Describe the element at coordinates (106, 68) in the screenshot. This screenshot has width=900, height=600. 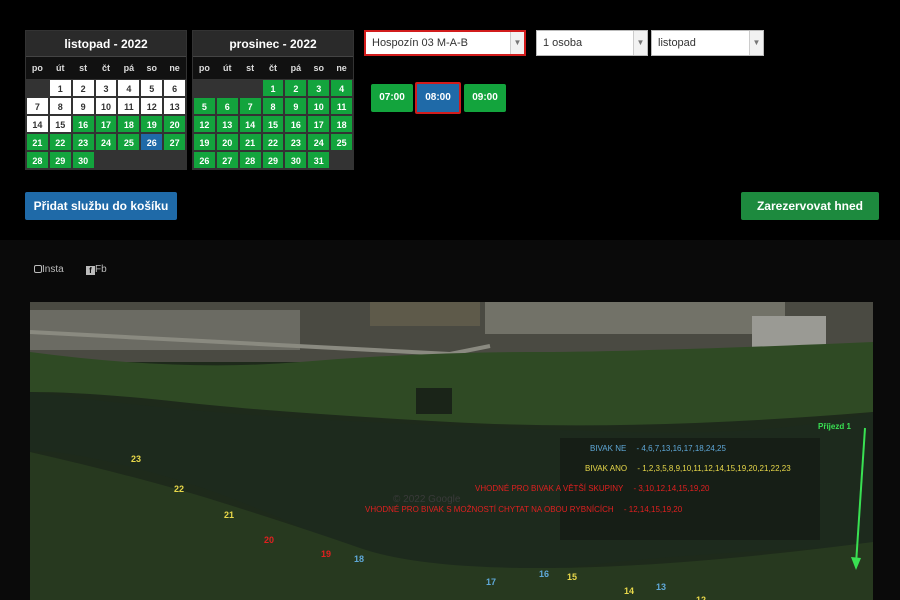
I see `weekday-header: čt` at that location.